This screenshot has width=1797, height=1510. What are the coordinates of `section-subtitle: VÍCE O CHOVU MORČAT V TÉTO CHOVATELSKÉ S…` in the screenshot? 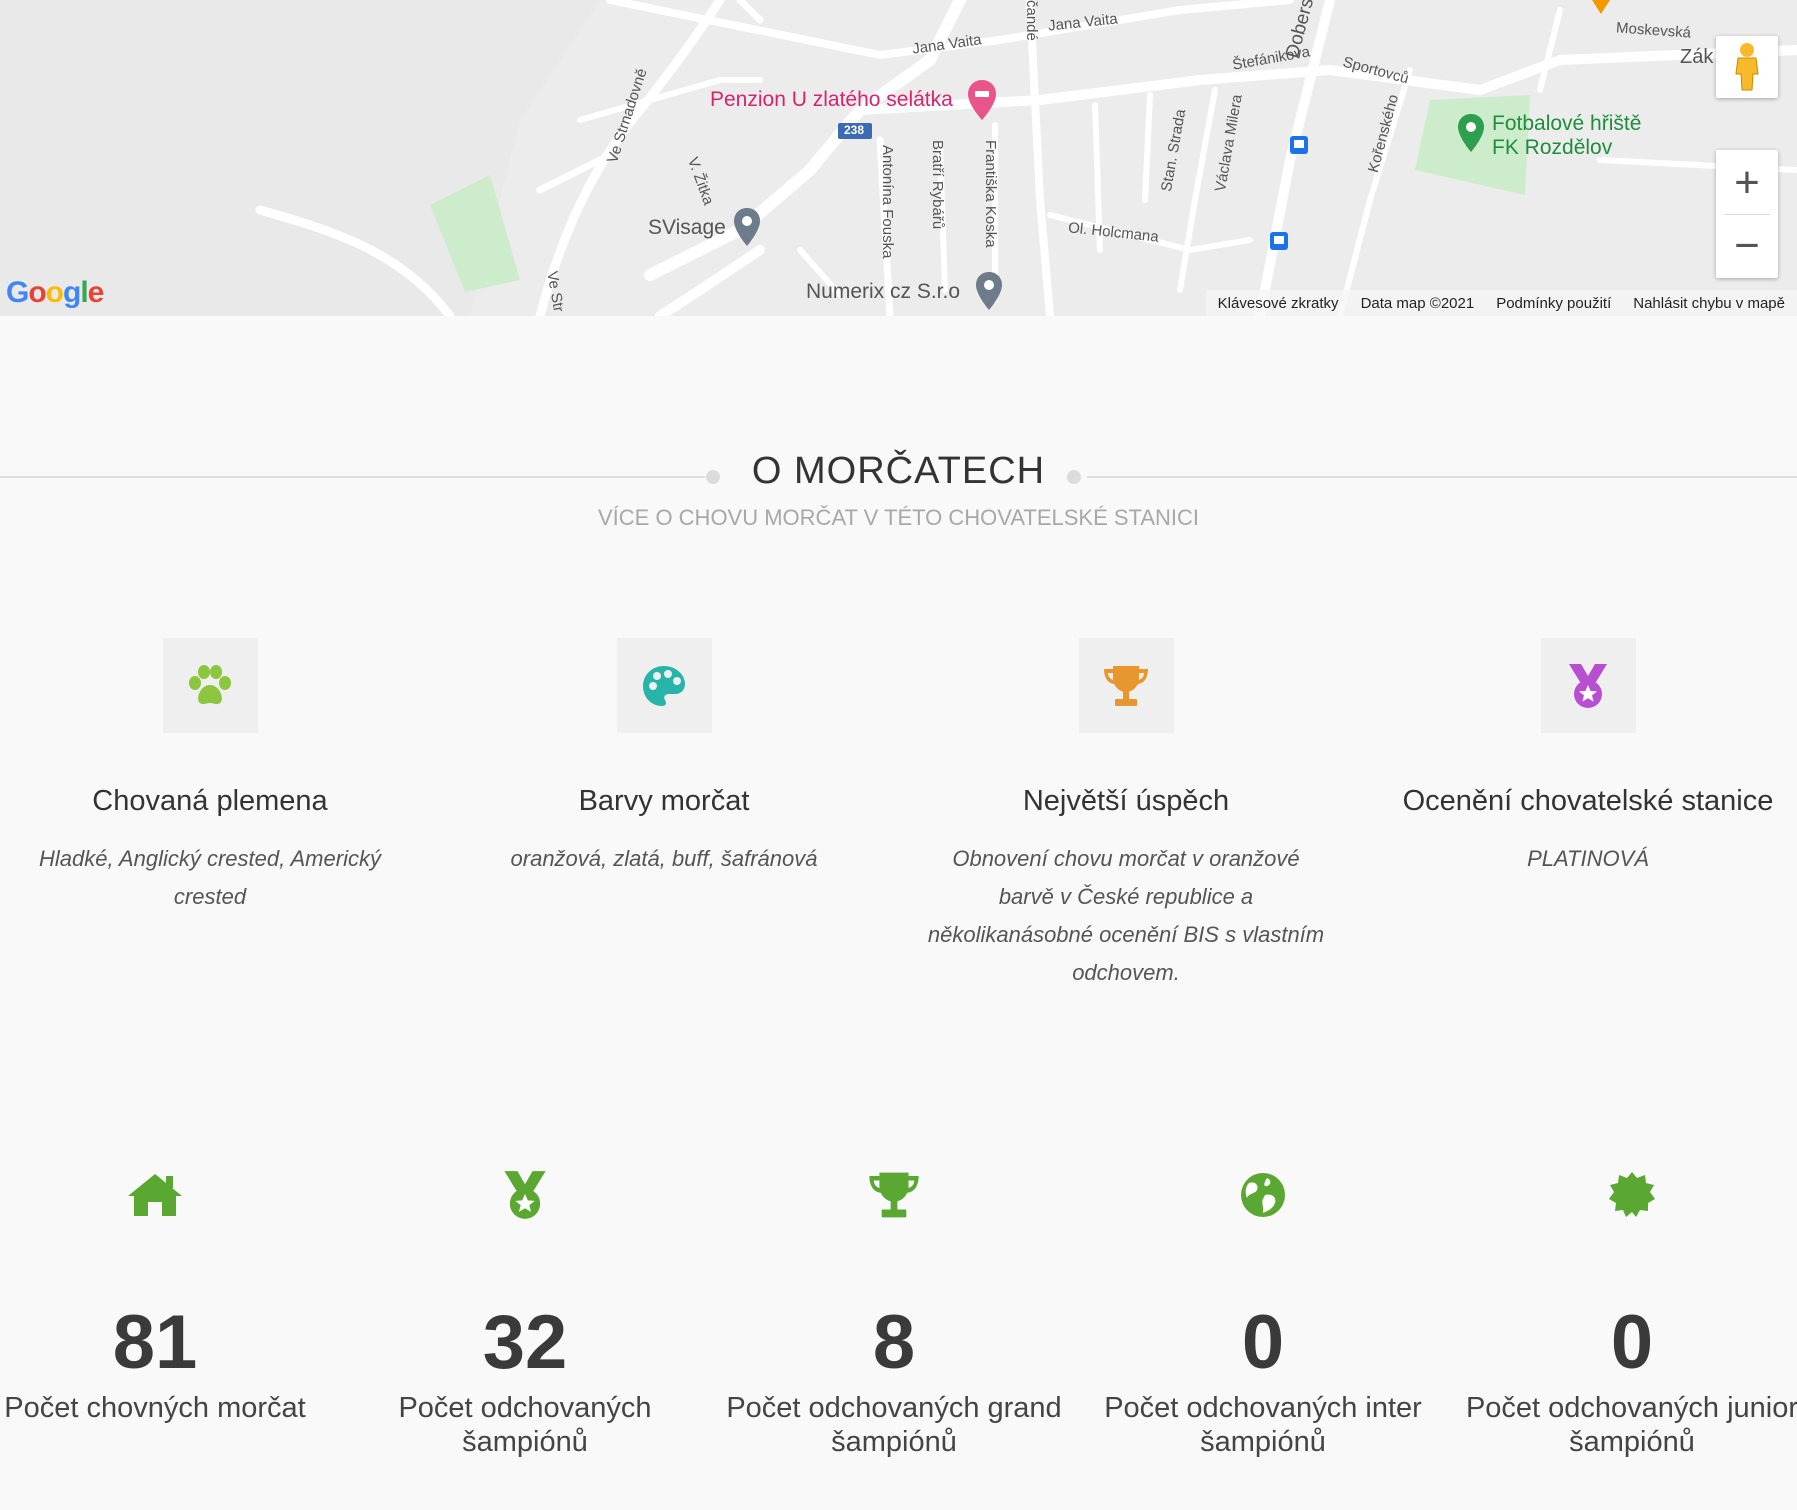 It's located at (898, 517).